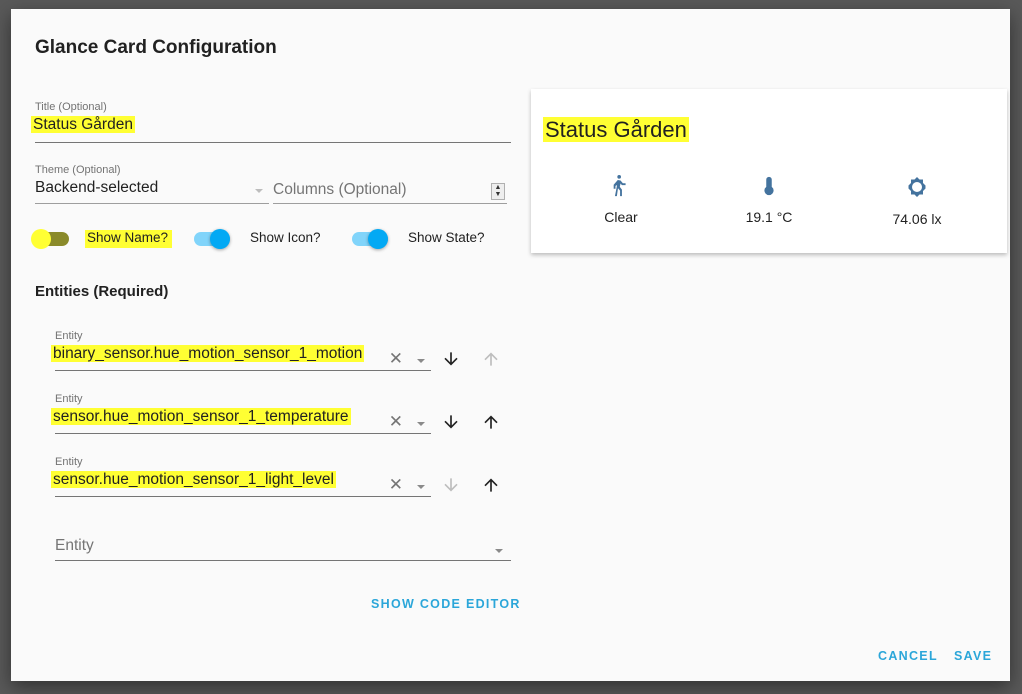 The height and width of the screenshot is (694, 1022). I want to click on title-field-underline, so click(273, 142).